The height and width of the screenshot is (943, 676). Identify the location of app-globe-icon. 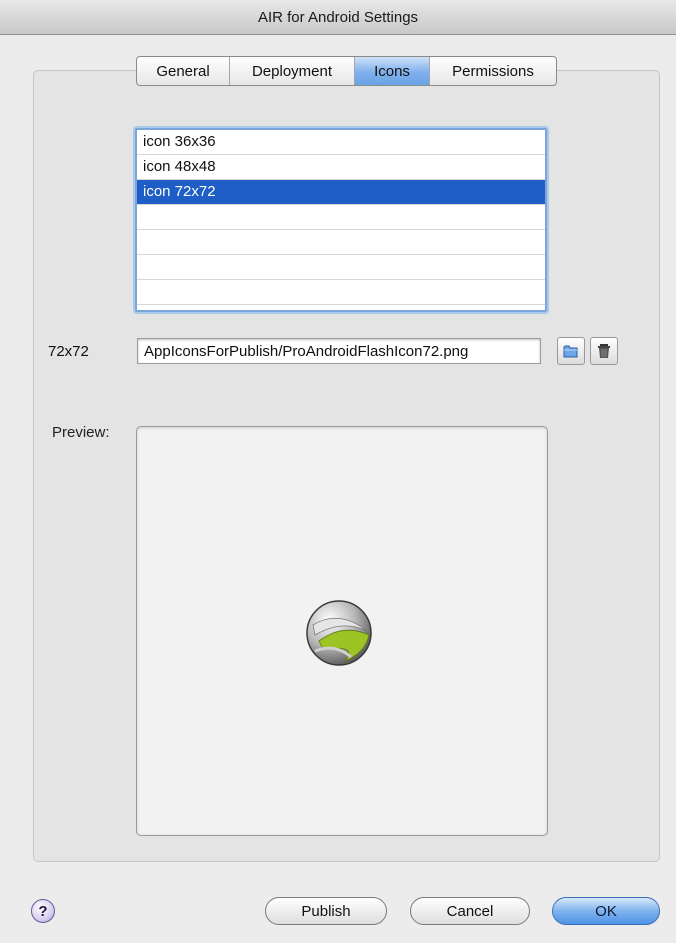
(339, 633).